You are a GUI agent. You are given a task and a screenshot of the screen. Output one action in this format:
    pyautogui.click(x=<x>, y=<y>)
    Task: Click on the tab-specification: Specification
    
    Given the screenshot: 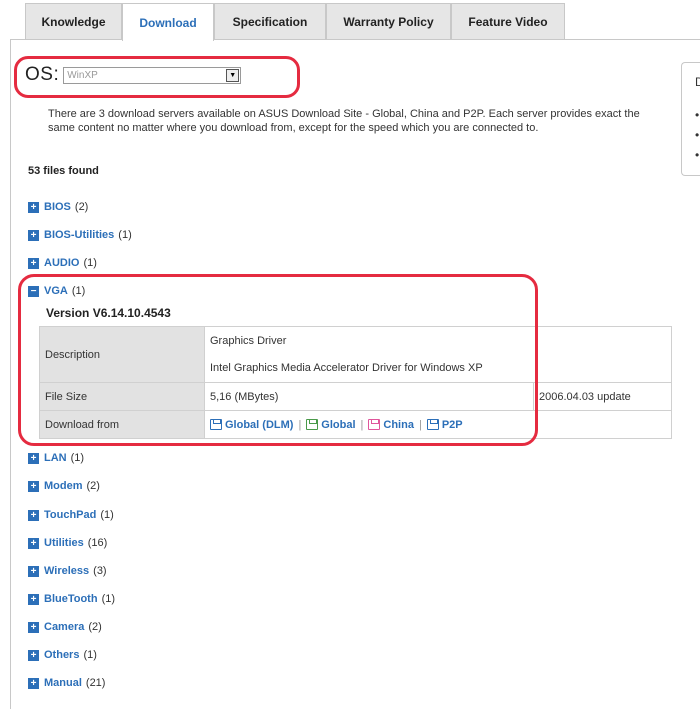 What is the action you would take?
    pyautogui.click(x=270, y=21)
    